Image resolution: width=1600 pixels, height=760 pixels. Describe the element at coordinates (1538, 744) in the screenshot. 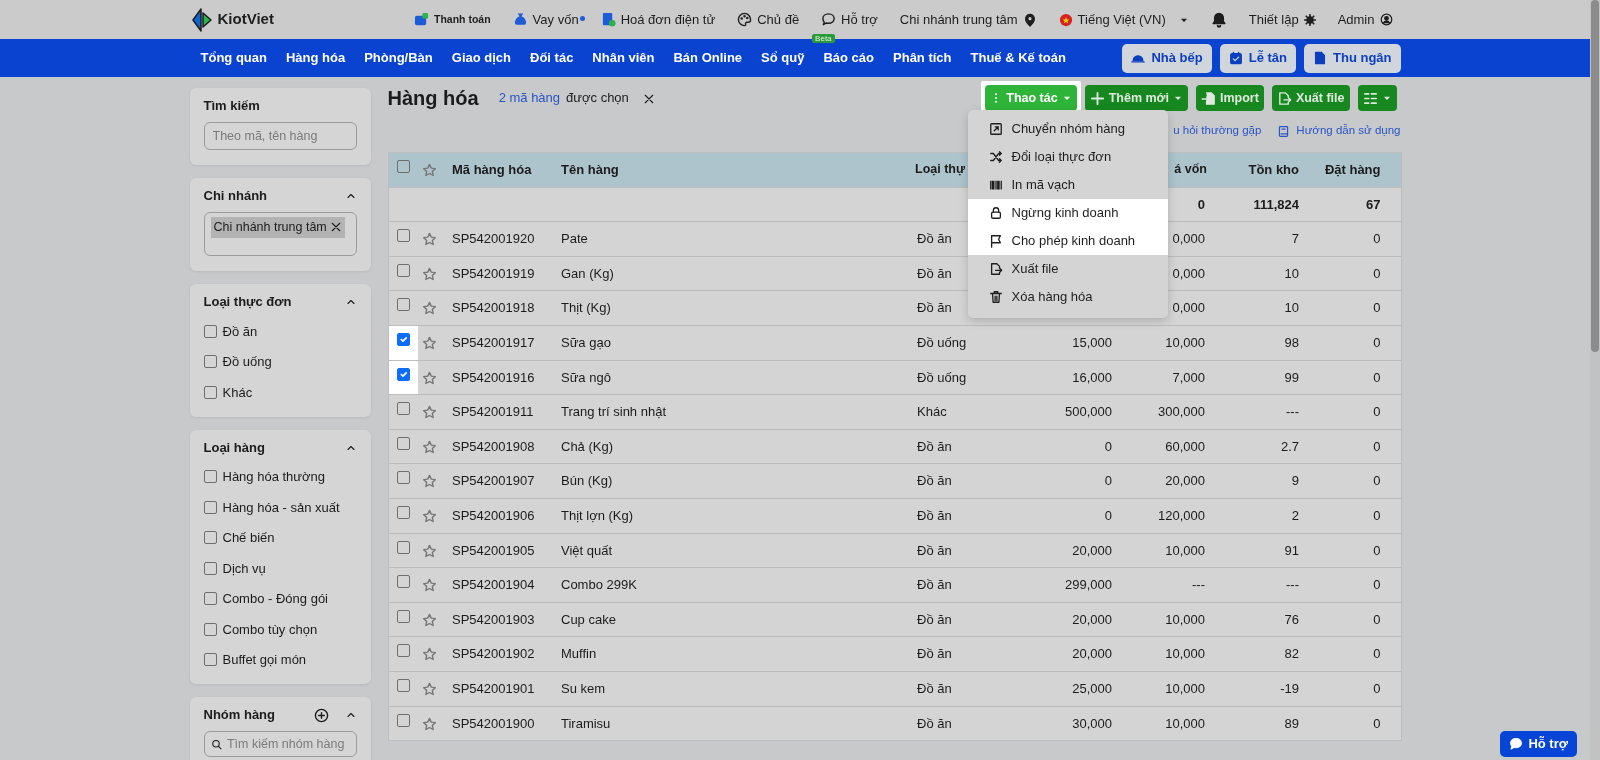

I see `support-button: Hỗ trợ` at that location.